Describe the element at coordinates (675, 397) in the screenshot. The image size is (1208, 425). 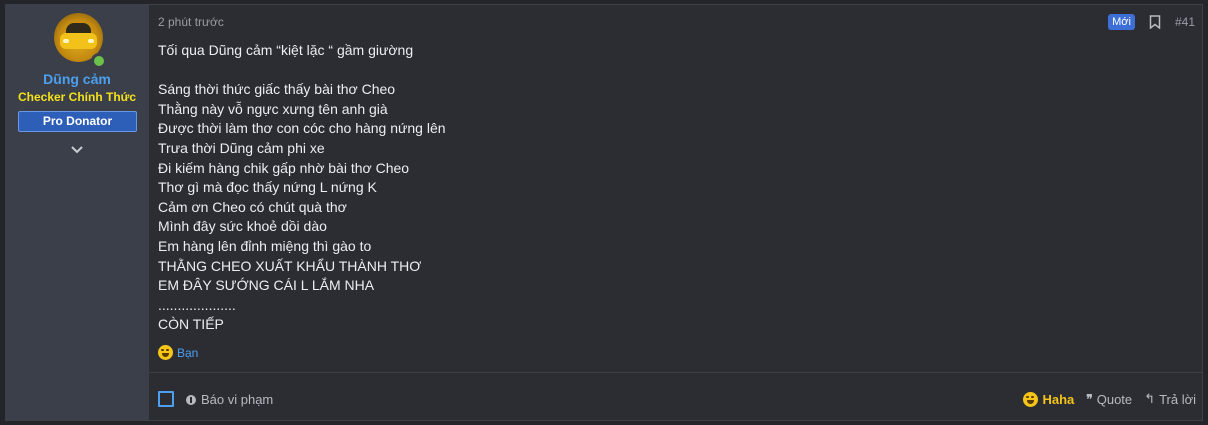
I see `post-footer: Báo vi phạm Haha ❞ Quote ↰ Trả lời` at that location.